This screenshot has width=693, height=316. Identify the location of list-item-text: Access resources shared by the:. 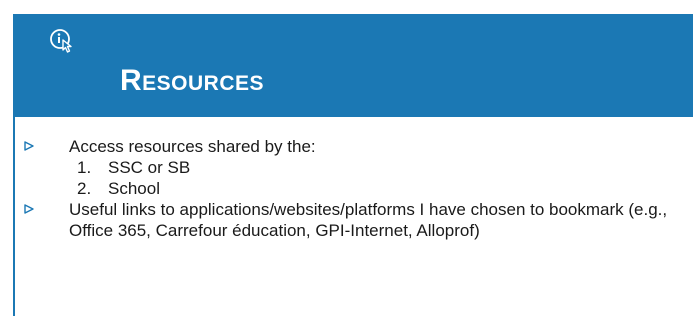
(192, 146).